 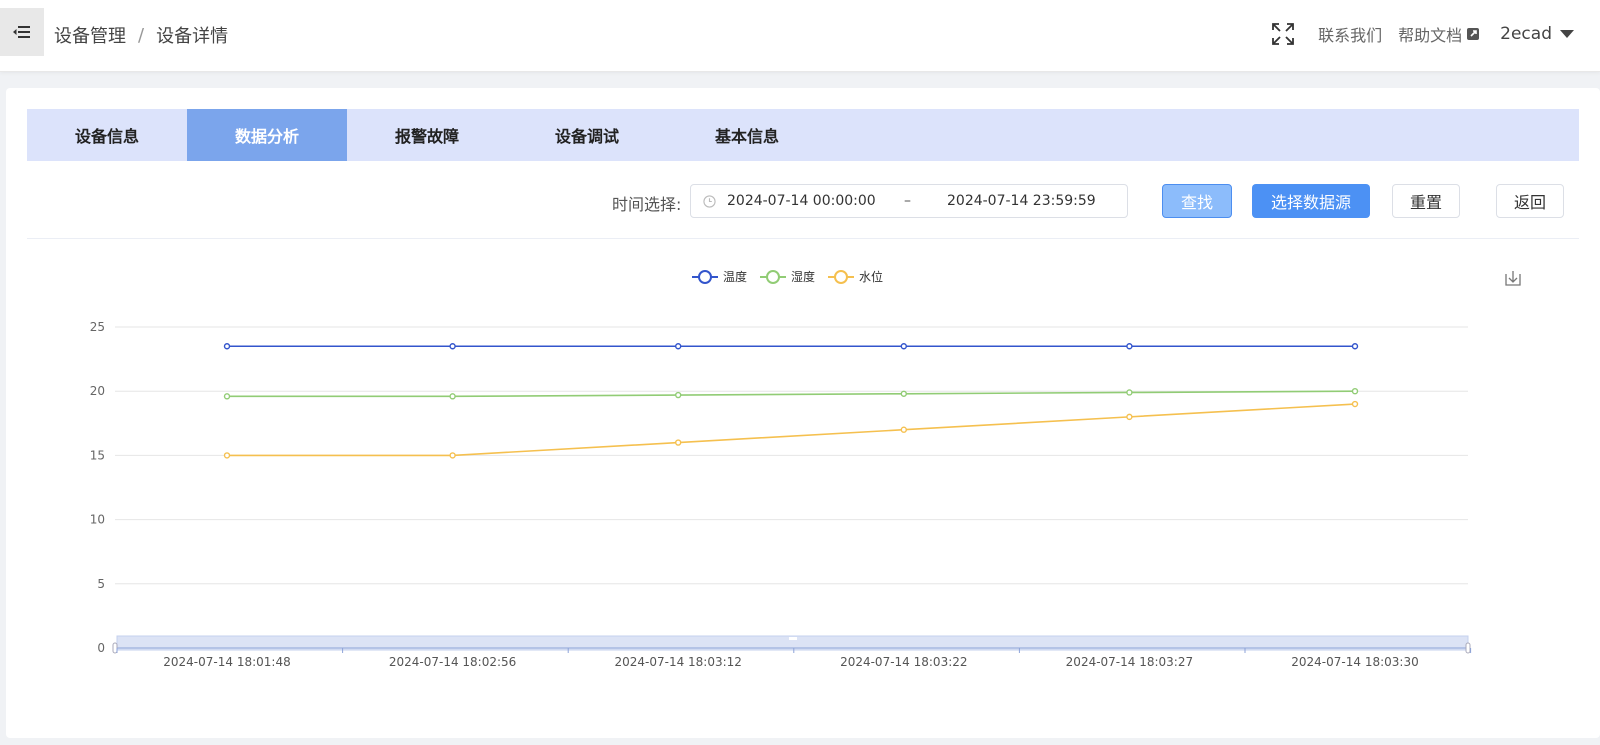 What do you see at coordinates (226, 662) in the screenshot?
I see `x-tick-label: 2024-07-14 18:01:48` at bounding box center [226, 662].